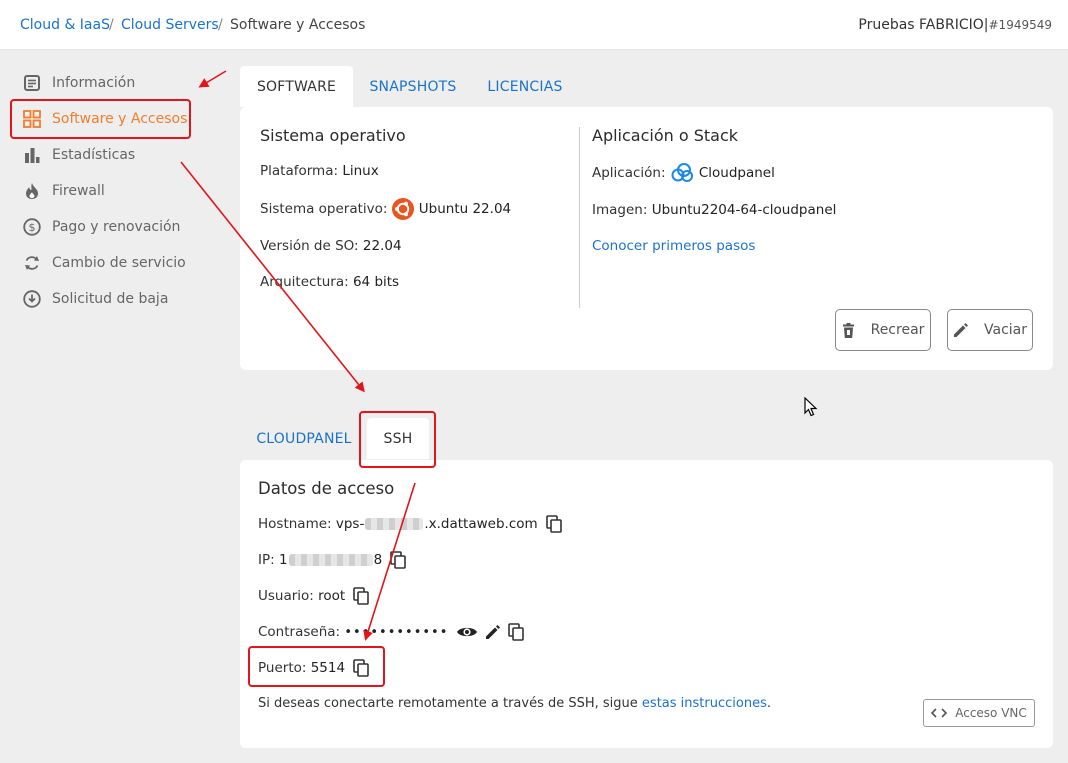 This screenshot has height=763, width=1068. What do you see at coordinates (736, 173) in the screenshot?
I see `app-value: Cloudpanel` at bounding box center [736, 173].